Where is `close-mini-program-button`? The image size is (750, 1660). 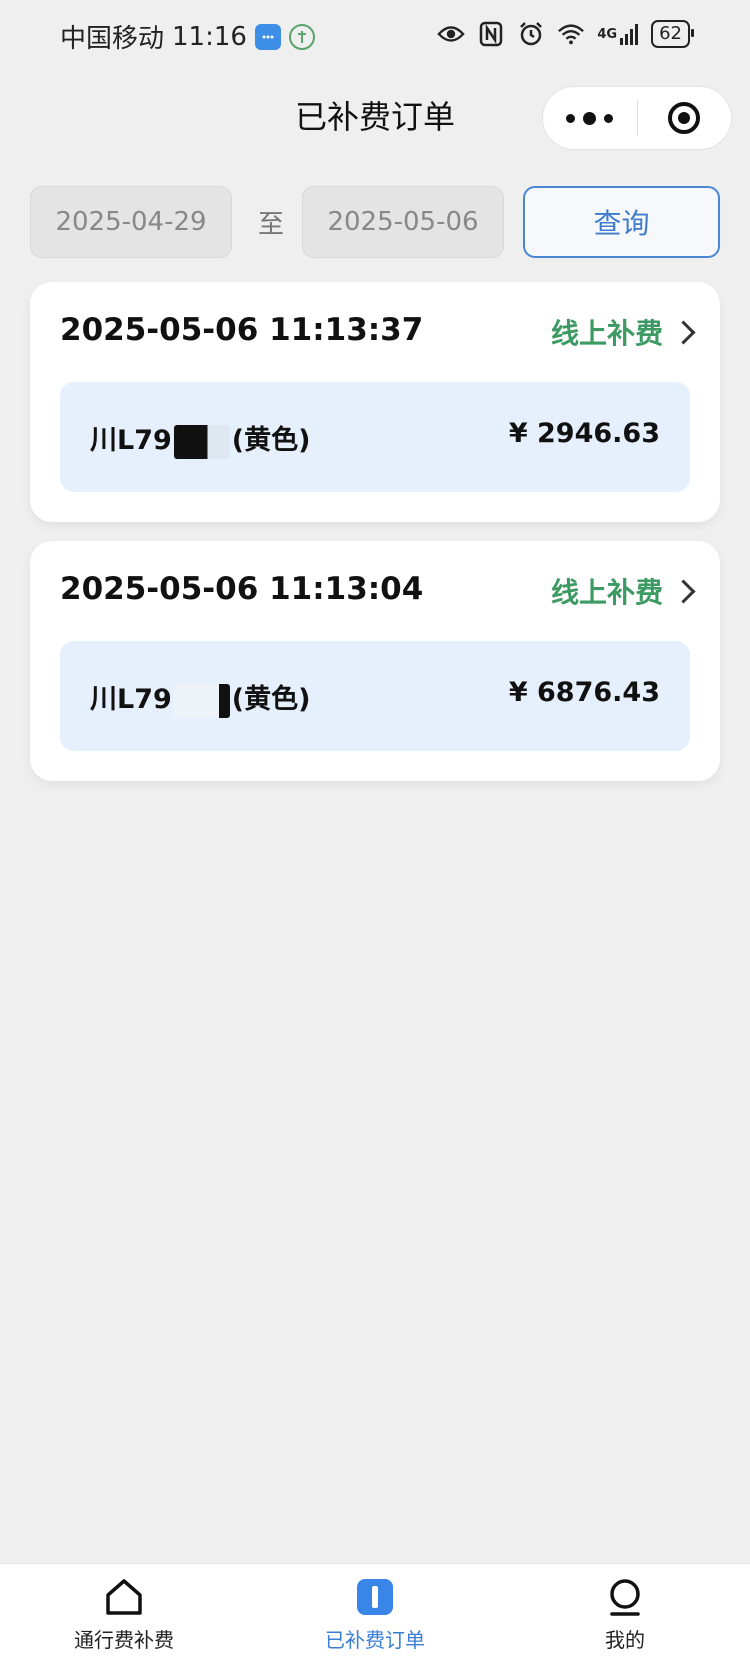
close-mini-program-button is located at coordinates (685, 118).